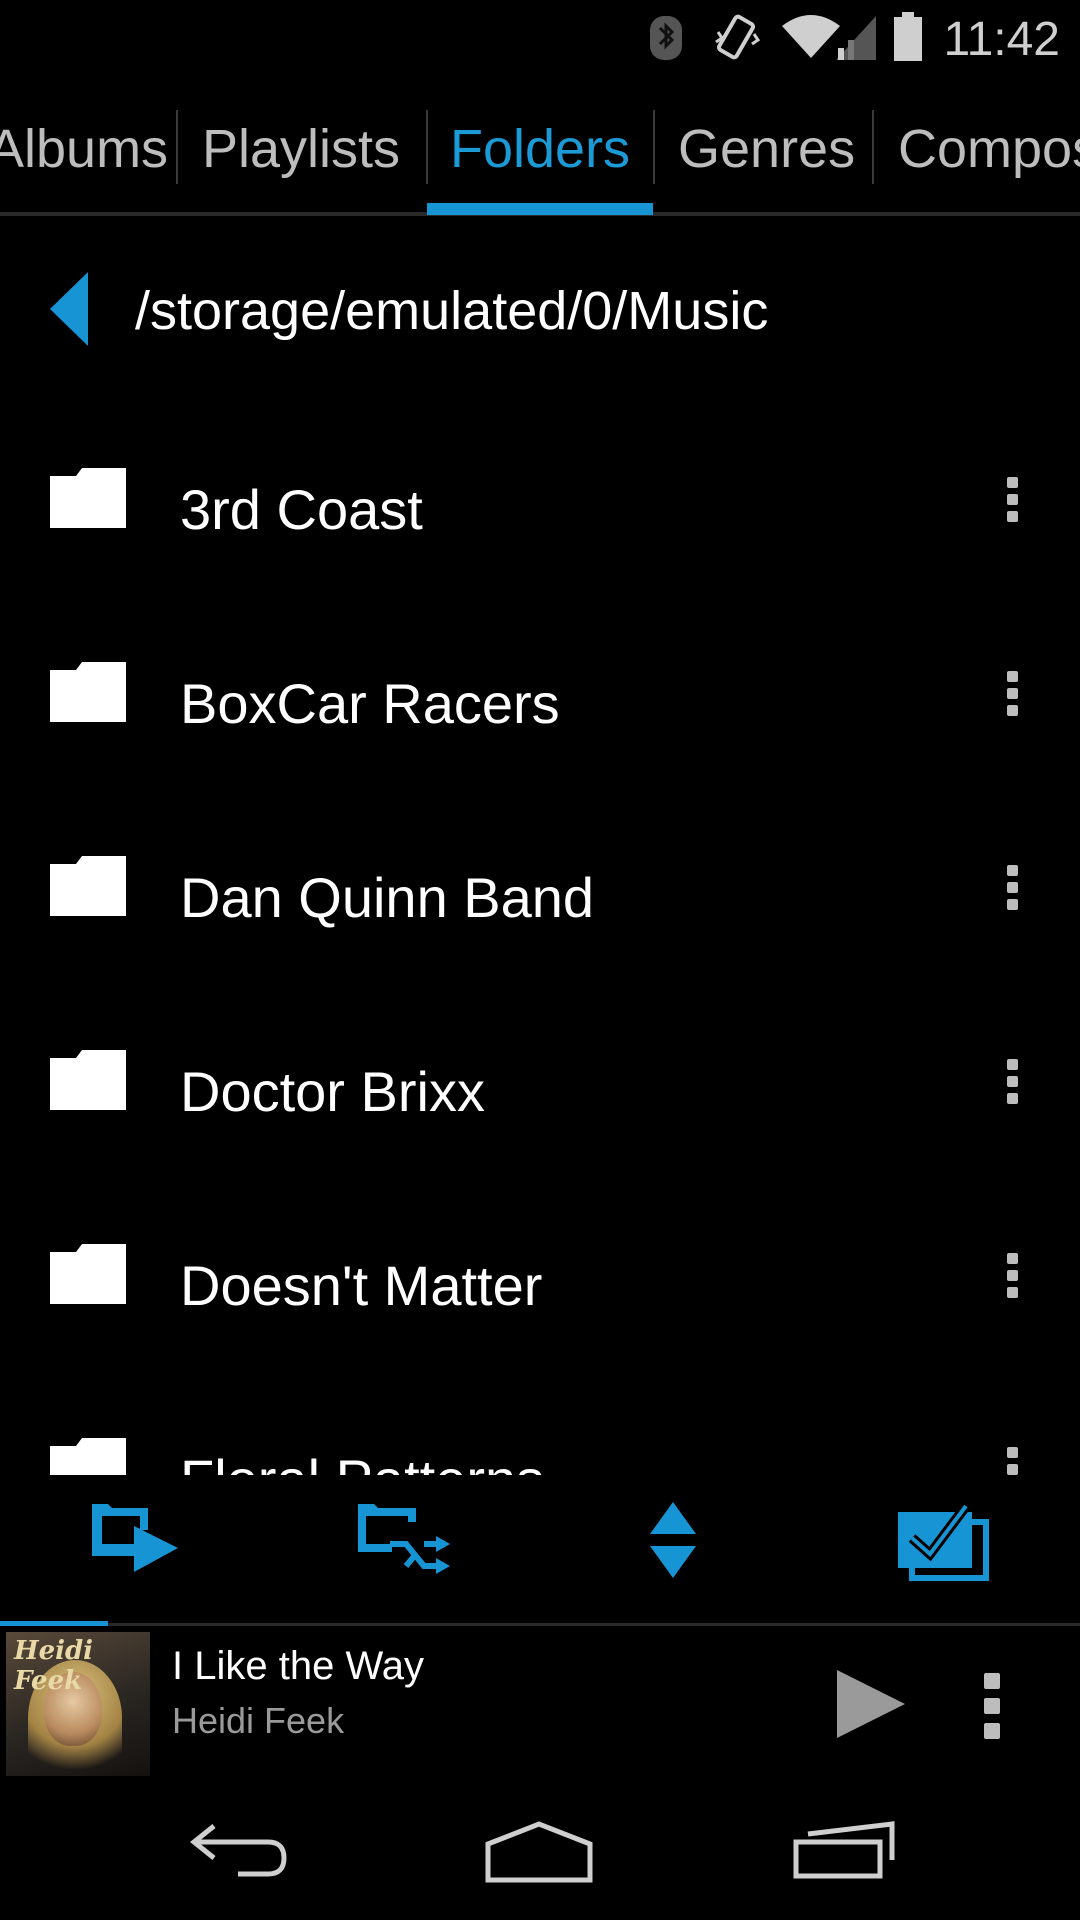 This screenshot has height=1920, width=1080. What do you see at coordinates (540, 1703) in the screenshot?
I see `now-playing-bar: Heidi Feek I Like the Way Heidi Feek` at bounding box center [540, 1703].